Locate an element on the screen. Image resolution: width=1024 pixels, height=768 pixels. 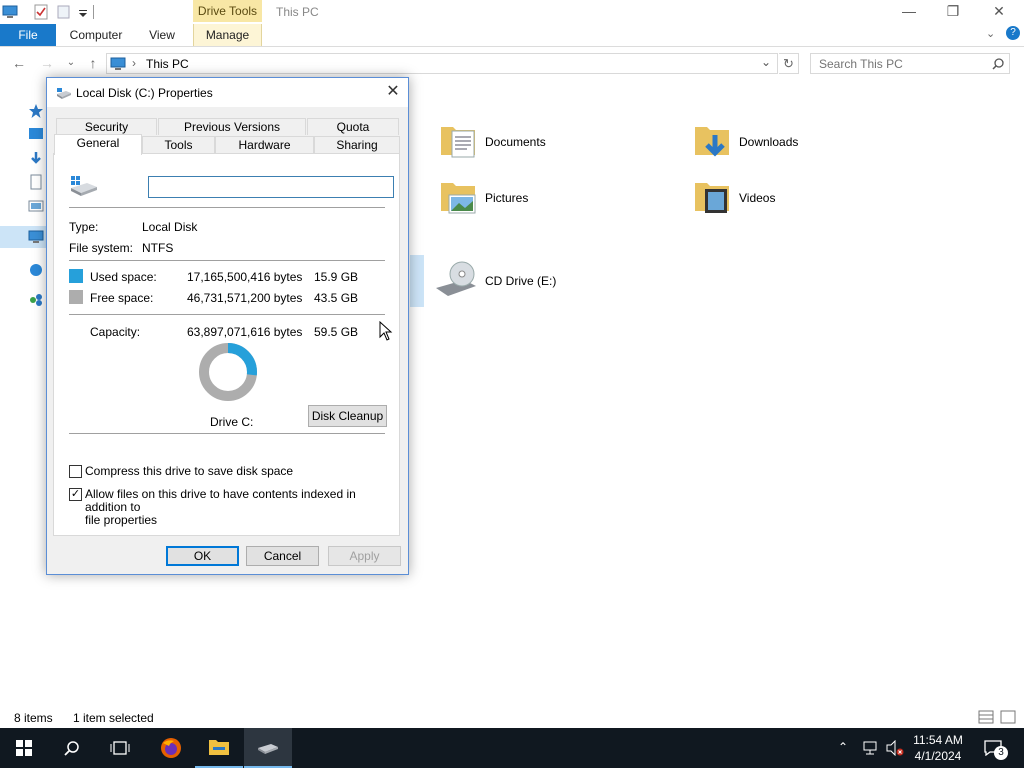
forward-button: → is located at coordinates (47, 63).